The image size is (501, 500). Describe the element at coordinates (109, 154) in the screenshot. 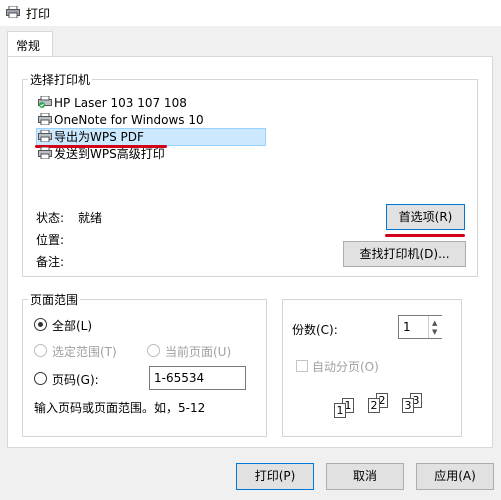

I see `printer-item-label: 发送到WPS高级打印` at that location.